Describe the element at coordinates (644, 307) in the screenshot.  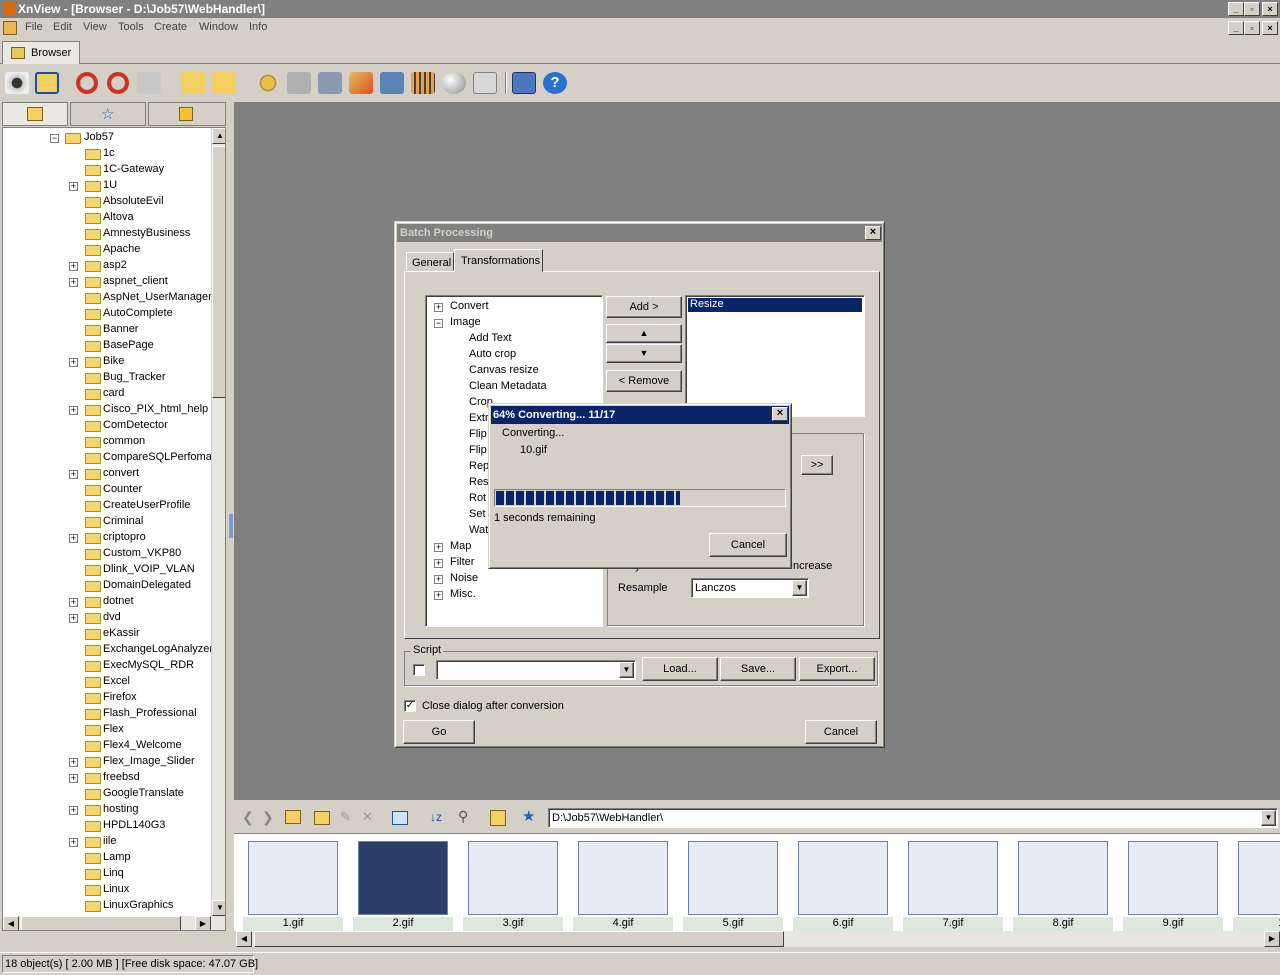
I see `add-button: Add >` at that location.